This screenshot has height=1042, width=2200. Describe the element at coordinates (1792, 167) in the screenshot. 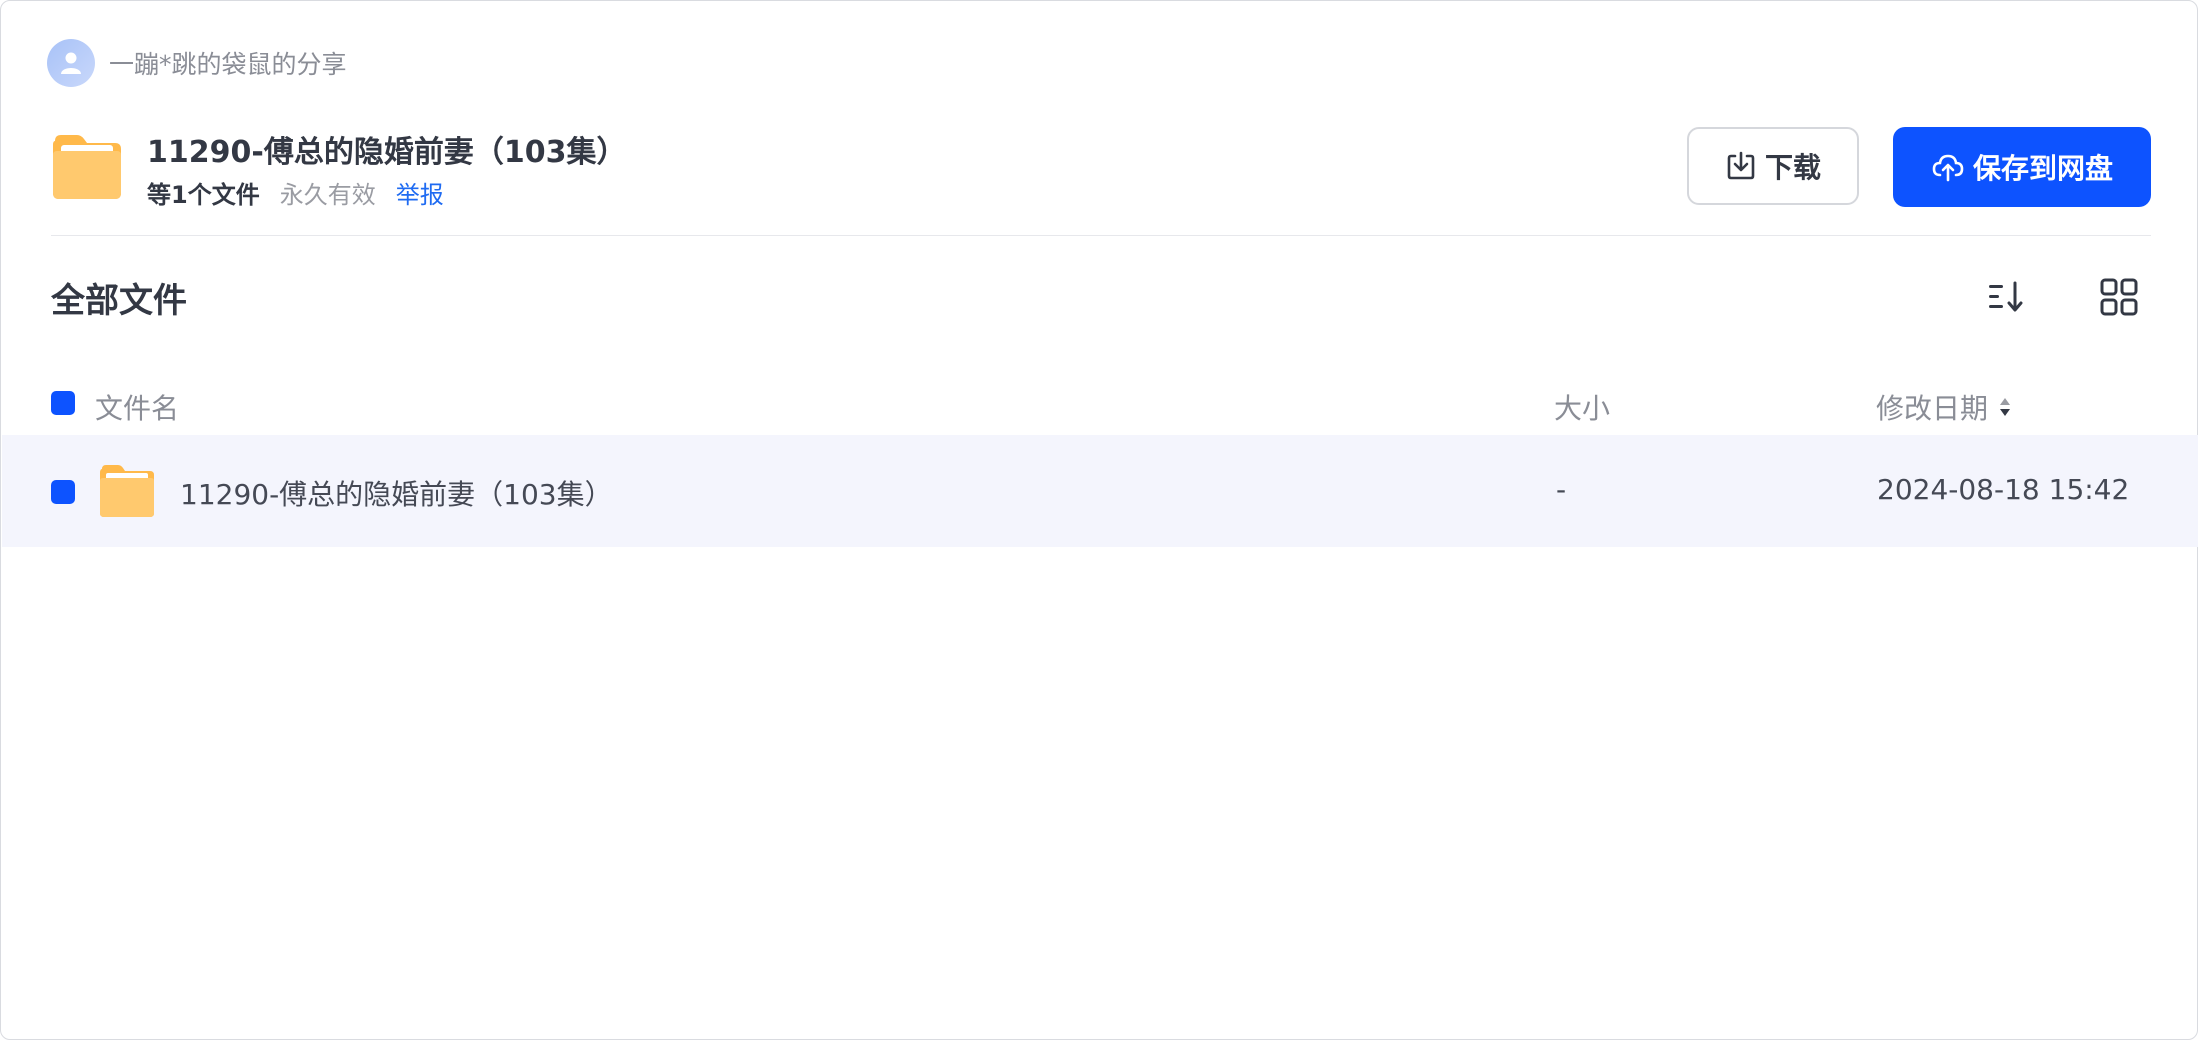

I see `download-label: 下载` at that location.